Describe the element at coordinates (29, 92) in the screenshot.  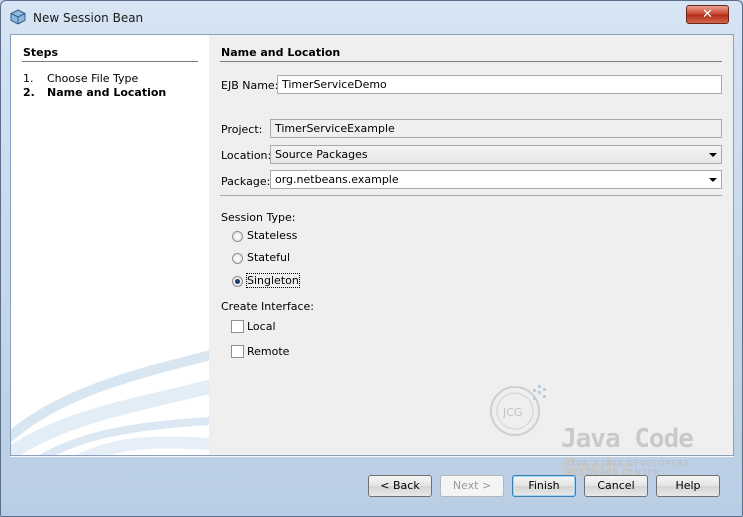
I see `step-number: 2.` at that location.